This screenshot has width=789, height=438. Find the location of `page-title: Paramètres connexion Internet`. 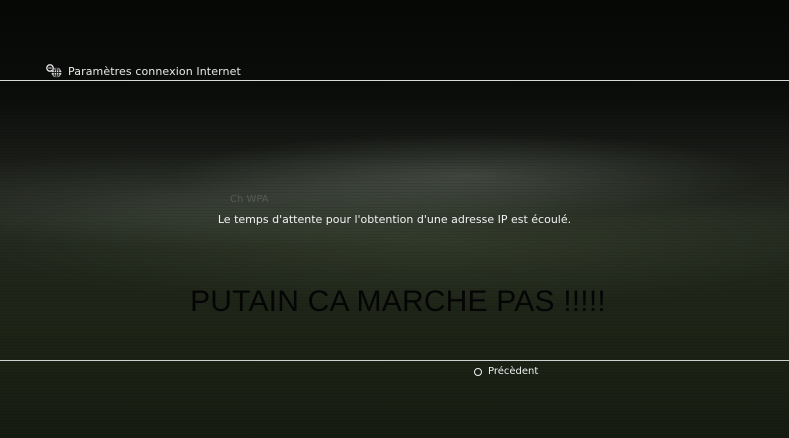

page-title: Paramètres connexion Internet is located at coordinates (154, 71).